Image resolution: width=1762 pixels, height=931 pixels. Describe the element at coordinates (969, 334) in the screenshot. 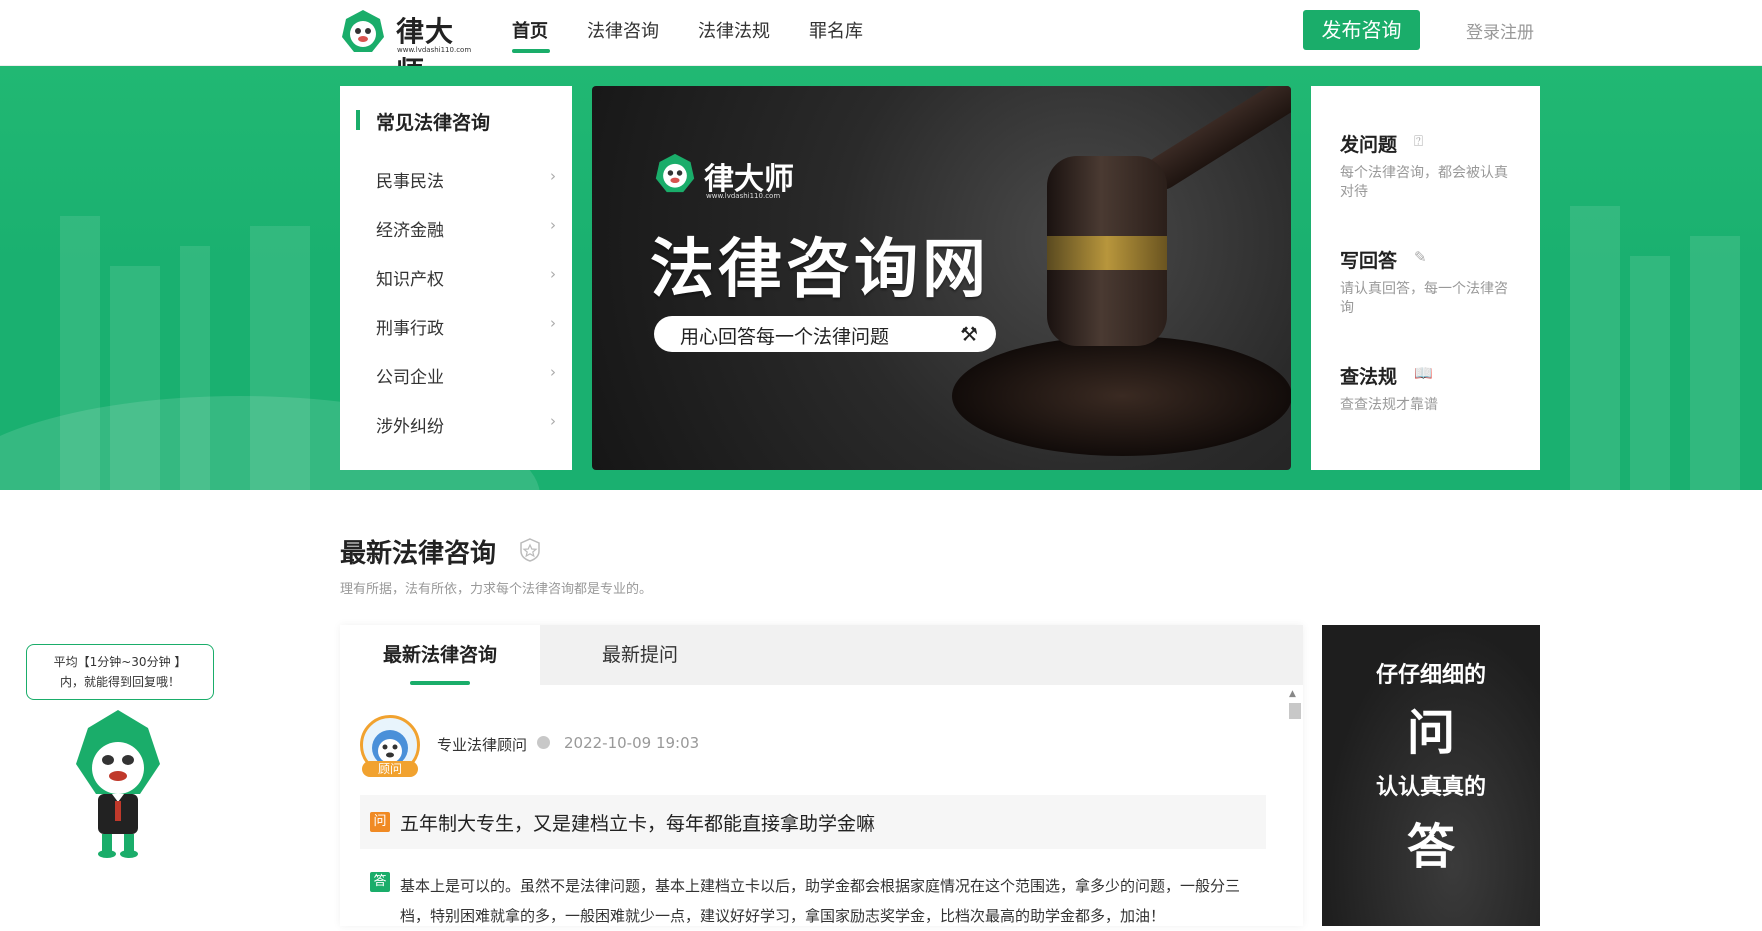

I see `gavel-icon: ⚒` at that location.